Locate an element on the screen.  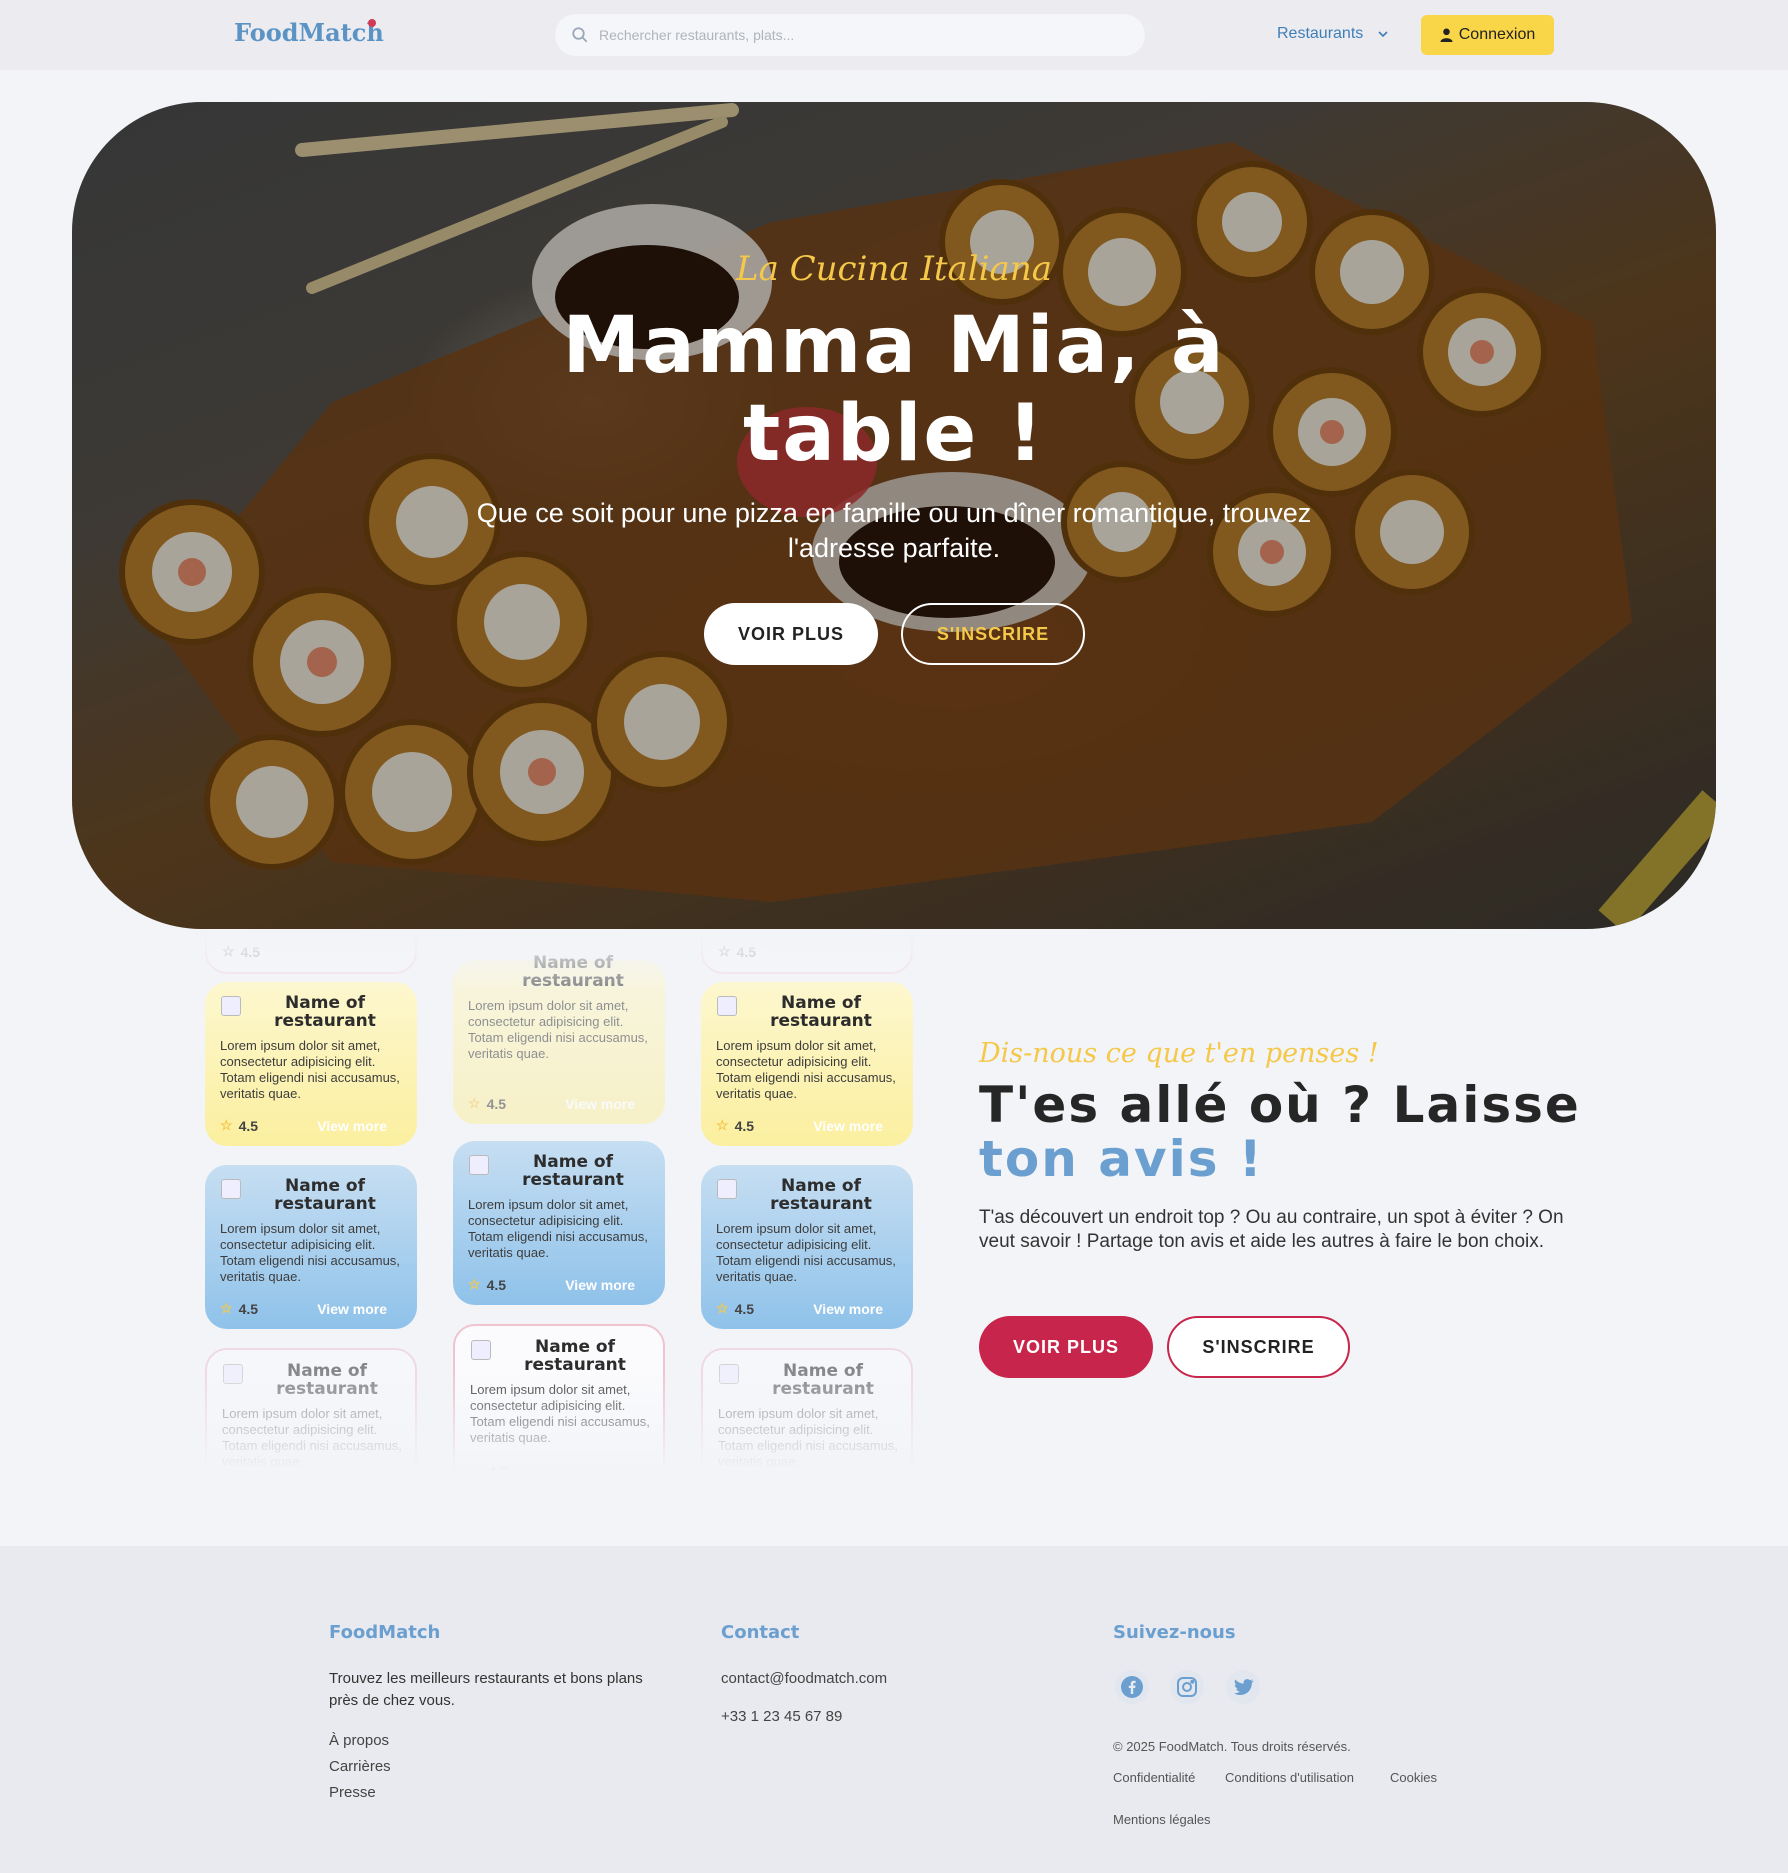
cards-fade-bottom is located at coordinates (560, 1430).